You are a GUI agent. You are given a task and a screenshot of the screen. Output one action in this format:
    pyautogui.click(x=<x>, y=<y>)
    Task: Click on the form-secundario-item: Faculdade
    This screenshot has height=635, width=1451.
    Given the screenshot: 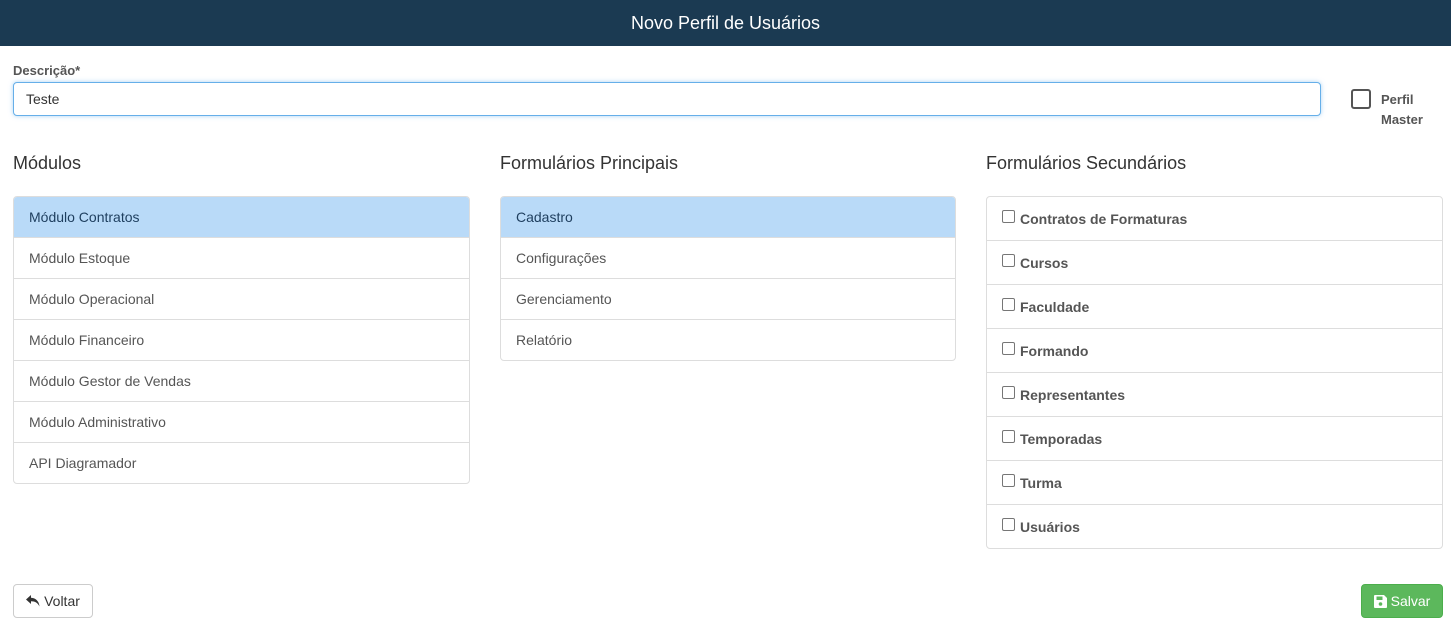 What is the action you would take?
    pyautogui.click(x=1214, y=306)
    